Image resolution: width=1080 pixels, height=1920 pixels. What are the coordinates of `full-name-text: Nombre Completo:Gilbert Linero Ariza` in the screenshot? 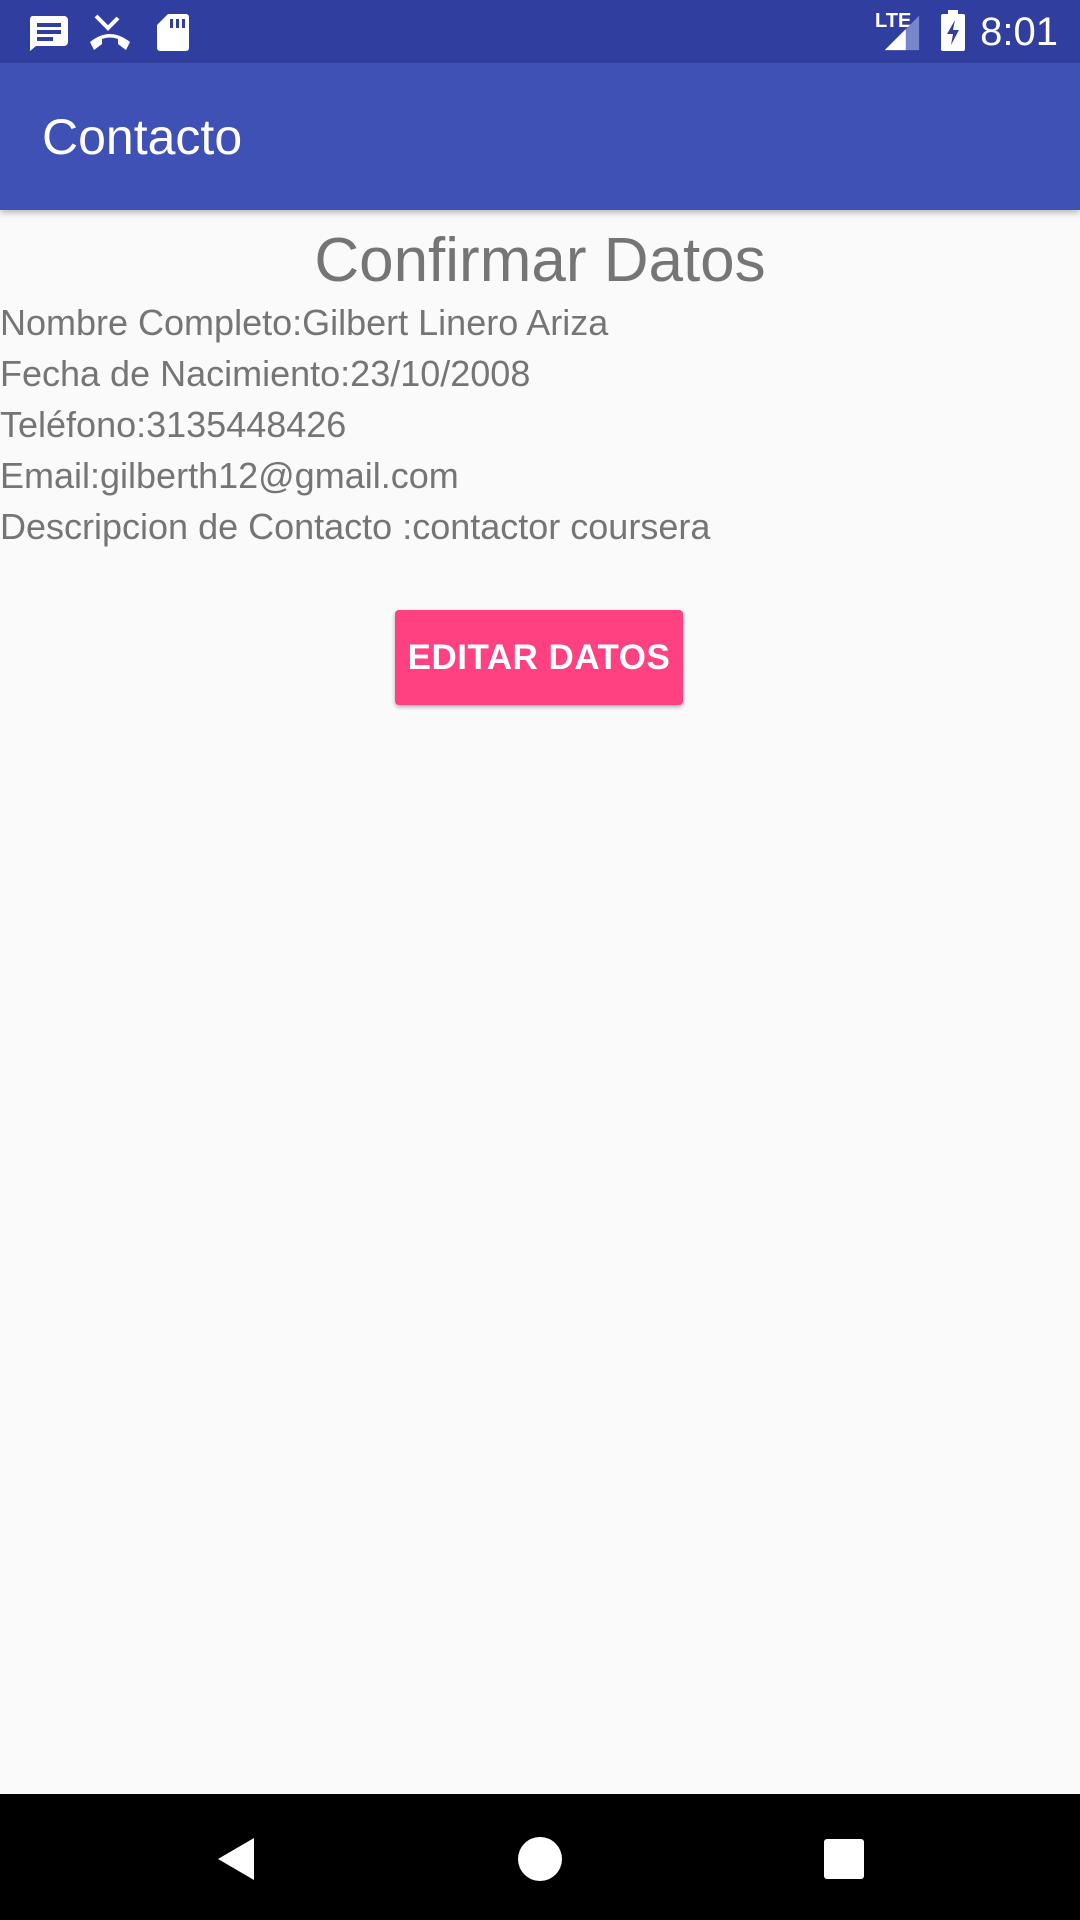 It's located at (304, 322).